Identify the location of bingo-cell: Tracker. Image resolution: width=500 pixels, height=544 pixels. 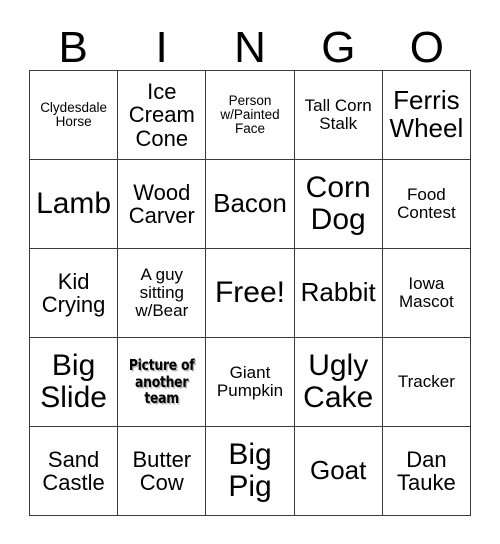
(426, 382).